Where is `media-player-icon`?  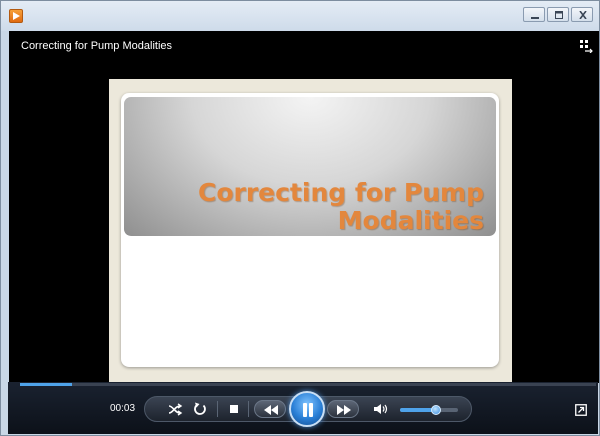 media-player-icon is located at coordinates (16, 16).